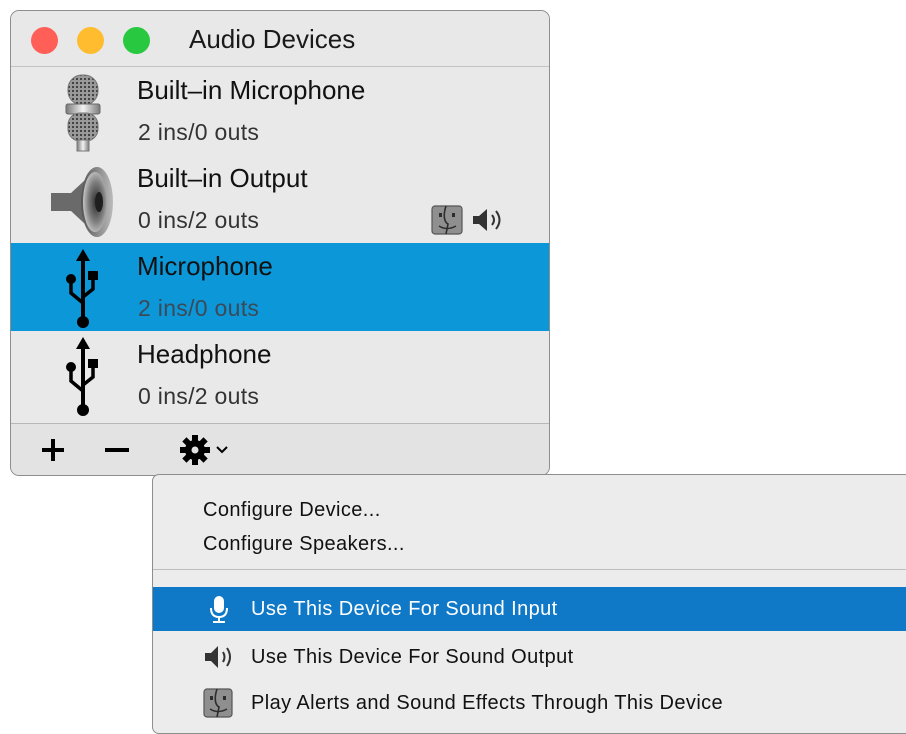  What do you see at coordinates (272, 39) in the screenshot?
I see `window-title: Audio Devices` at bounding box center [272, 39].